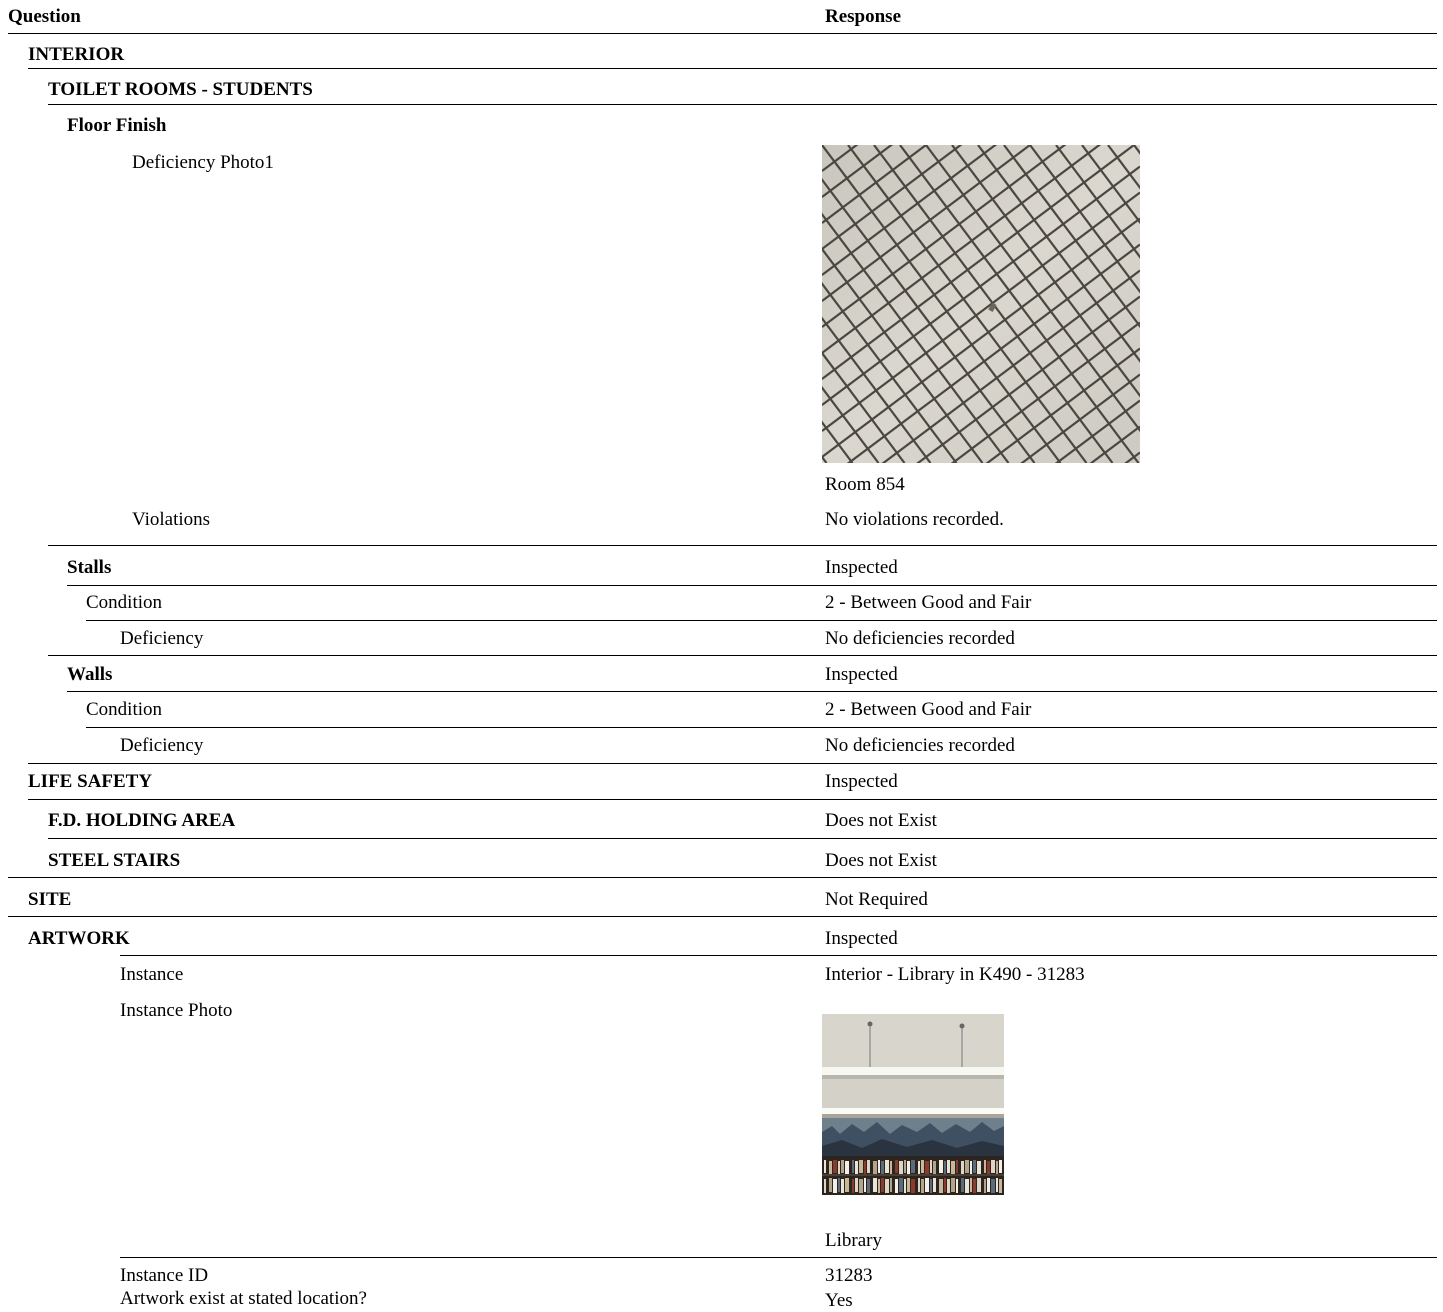 Image resolution: width=1443 pixels, height=1312 pixels. I want to click on life-safety-value: Inspected, so click(861, 781).